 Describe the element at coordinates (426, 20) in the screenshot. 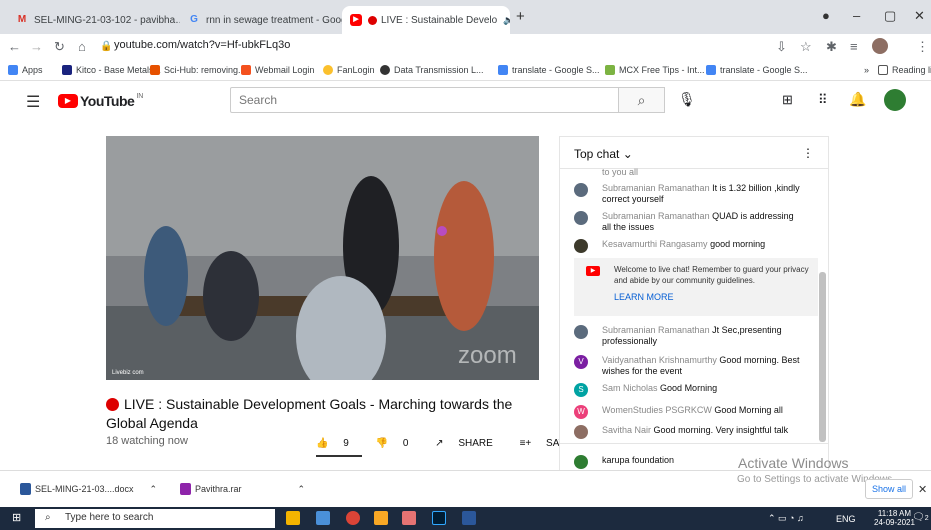

I see `tab-youtube: ▶ LIVE : Sustainable Develo 🔈 ✕` at that location.